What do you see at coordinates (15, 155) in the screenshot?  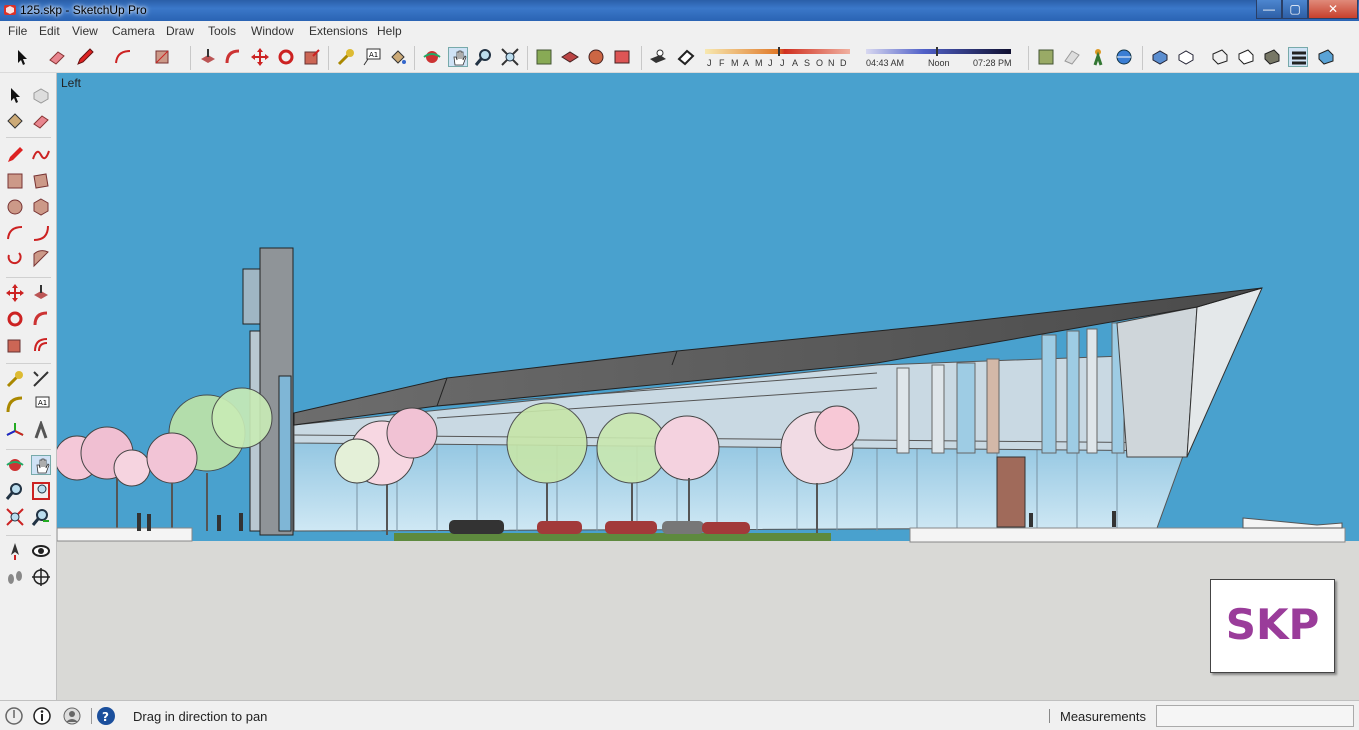 I see `line-icon` at bounding box center [15, 155].